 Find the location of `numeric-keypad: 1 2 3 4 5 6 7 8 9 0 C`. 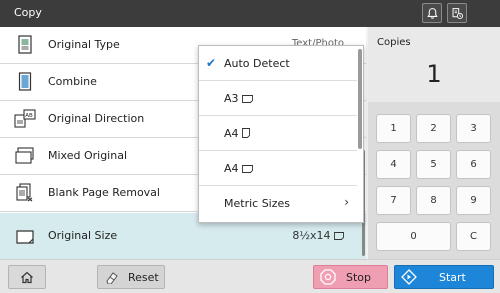

numeric-keypad: 1 2 3 4 5 6 7 8 9 0 C is located at coordinates (434, 180).